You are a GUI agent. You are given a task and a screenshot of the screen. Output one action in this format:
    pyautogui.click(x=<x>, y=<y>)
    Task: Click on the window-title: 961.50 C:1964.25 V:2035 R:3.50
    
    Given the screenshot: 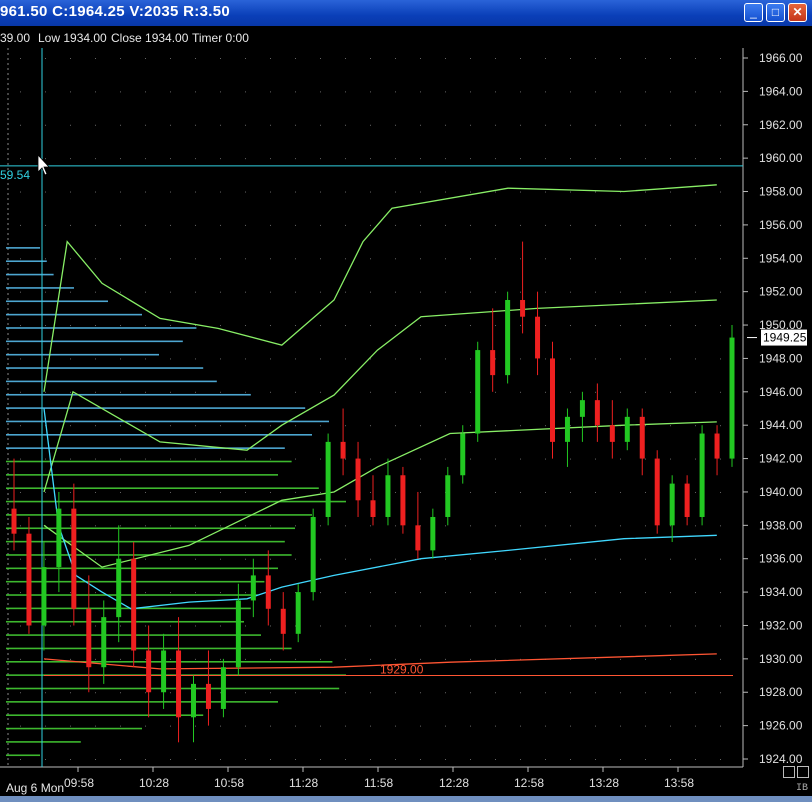 What is the action you would take?
    pyautogui.click(x=115, y=11)
    